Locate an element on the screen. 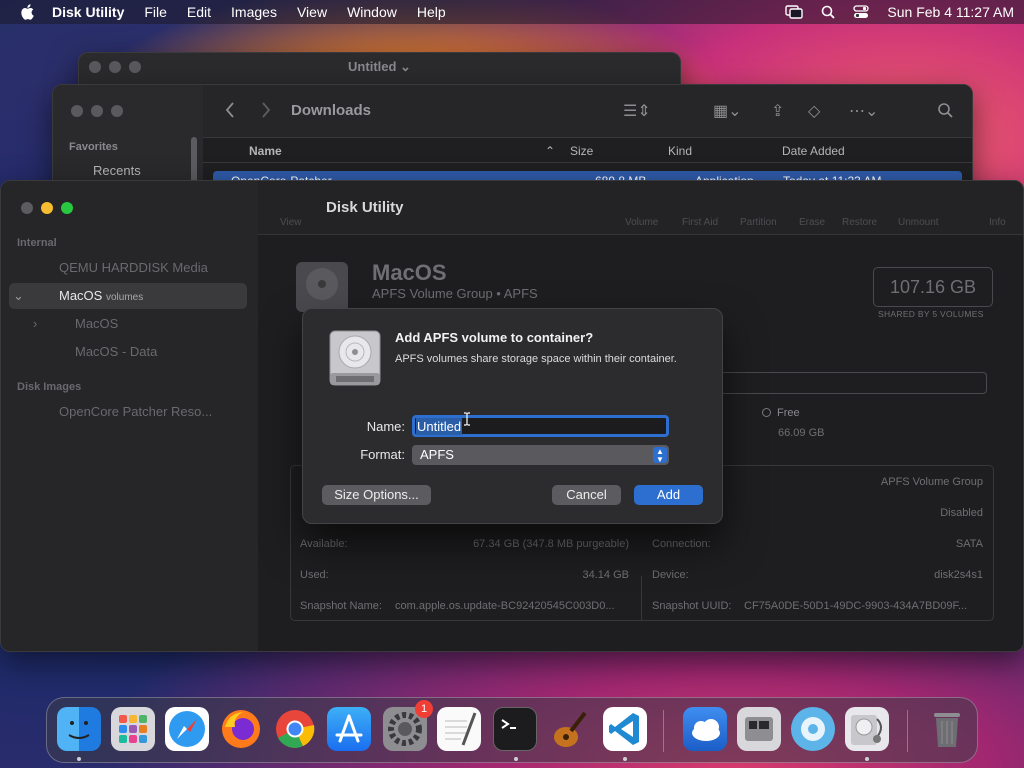 The height and width of the screenshot is (768, 1024). partition-button: Partition is located at coordinates (758, 222).